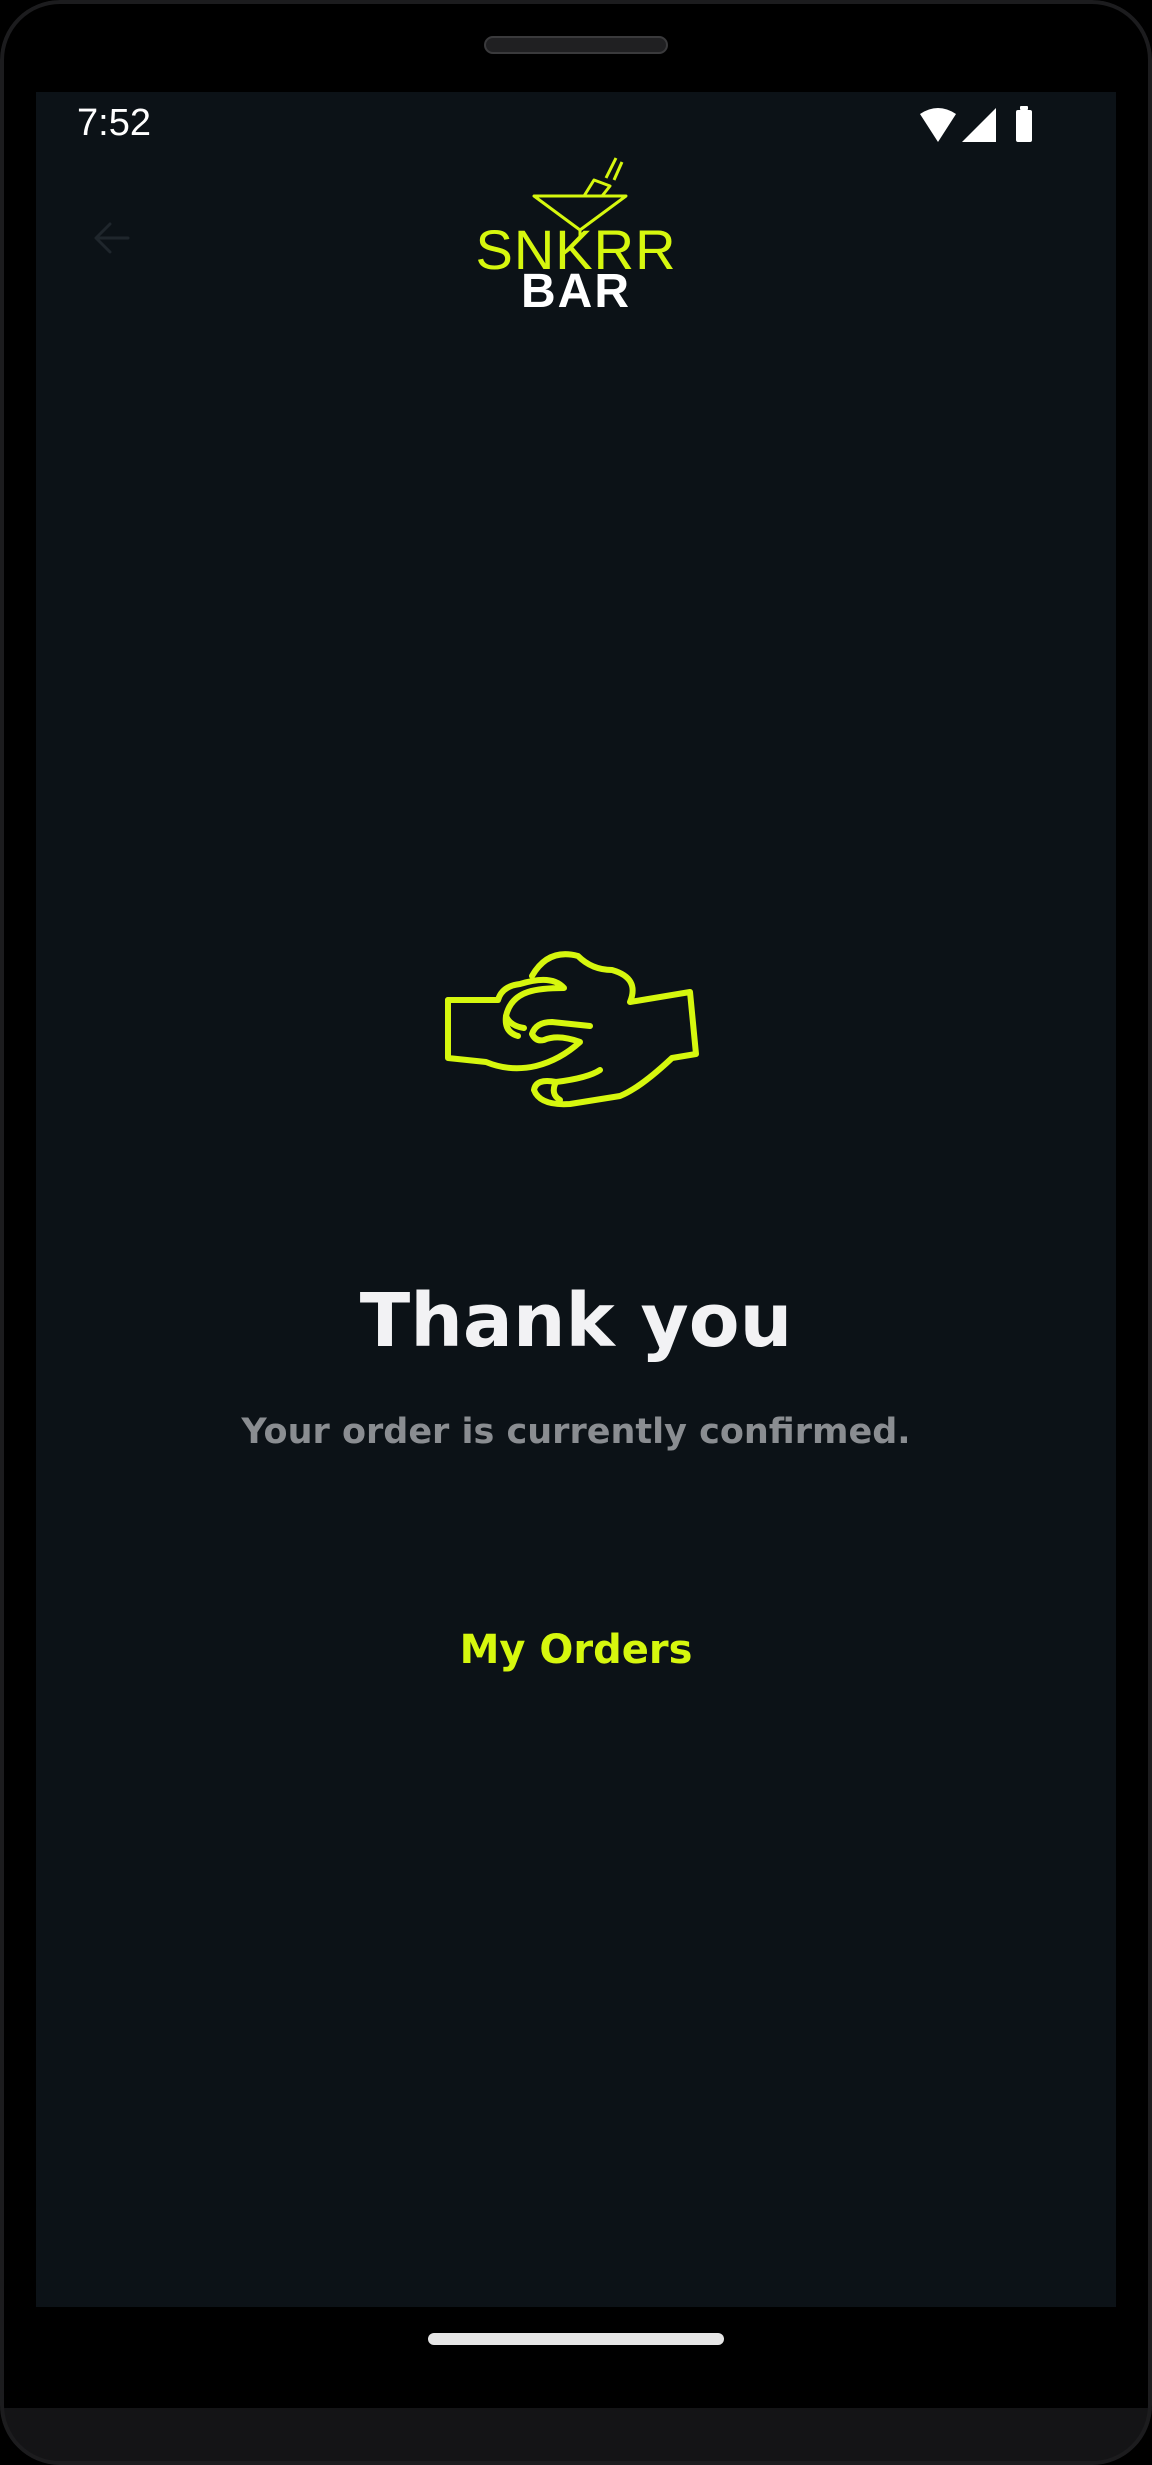  What do you see at coordinates (576, 1321) in the screenshot?
I see `confirmation-title: Thank you` at bounding box center [576, 1321].